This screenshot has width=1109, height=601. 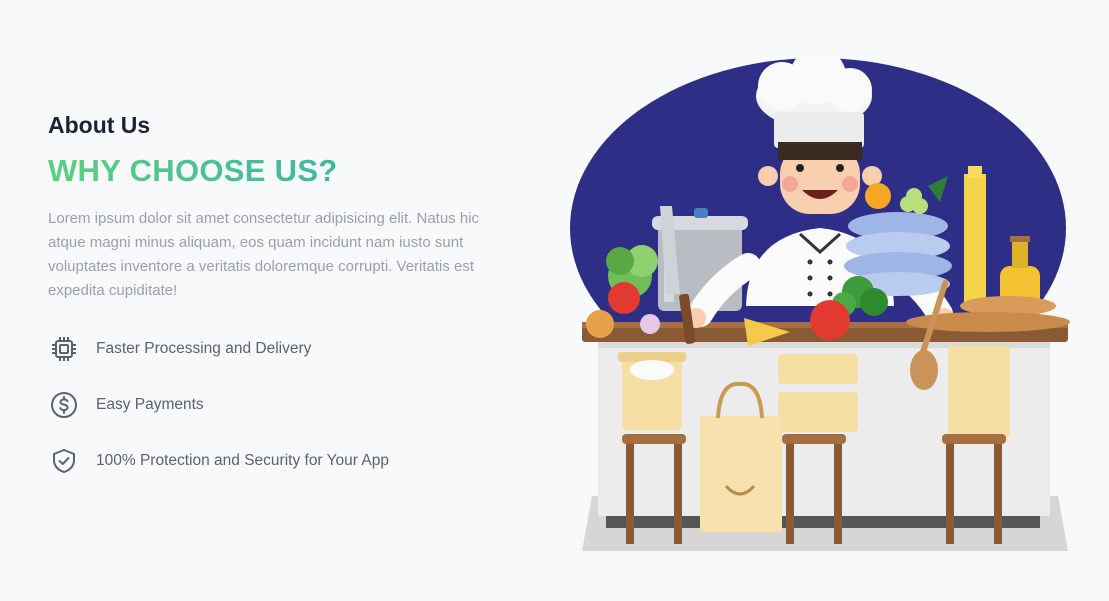 I want to click on feature-item: Easy Payments, so click(x=278, y=405).